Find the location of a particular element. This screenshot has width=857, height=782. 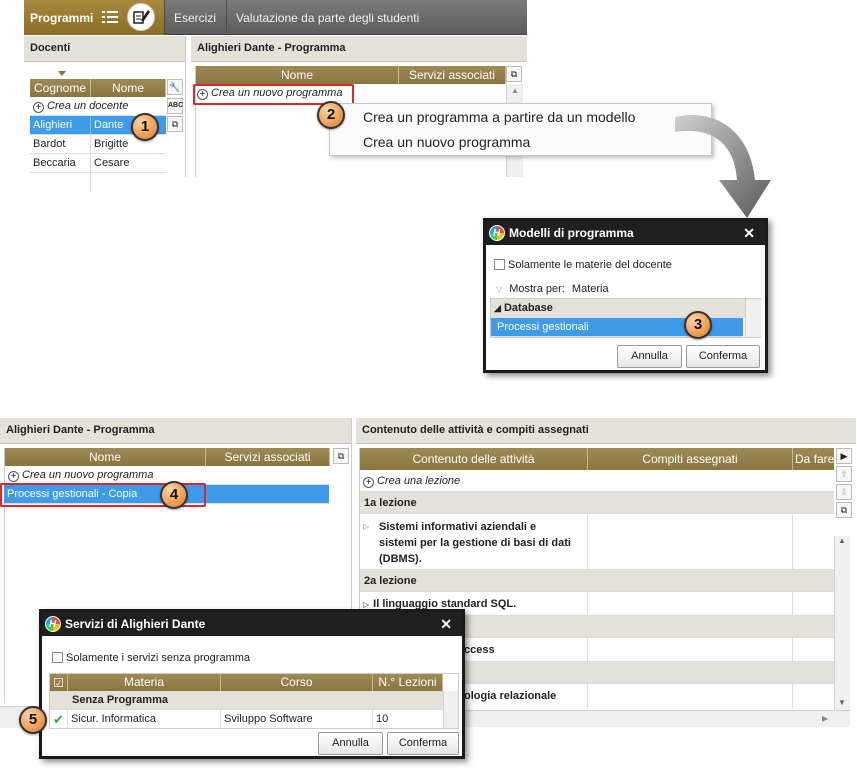

lesson-header: 1a lezione is located at coordinates (597, 503).